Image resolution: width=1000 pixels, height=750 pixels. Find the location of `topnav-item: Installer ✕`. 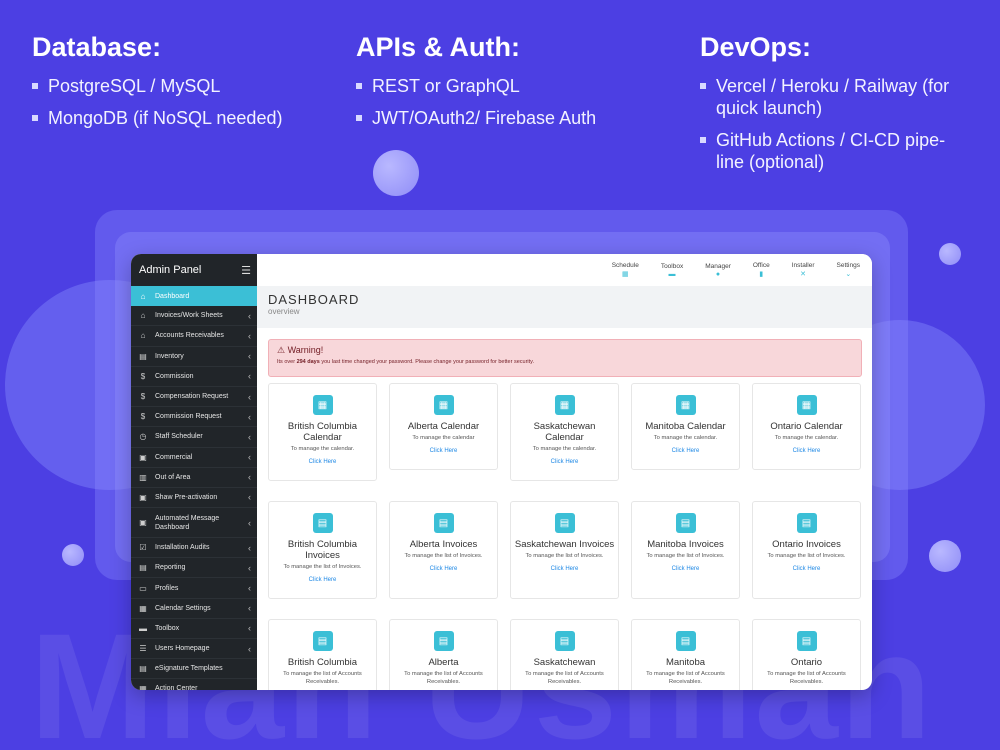

topnav-item: Installer ✕ is located at coordinates (803, 270).